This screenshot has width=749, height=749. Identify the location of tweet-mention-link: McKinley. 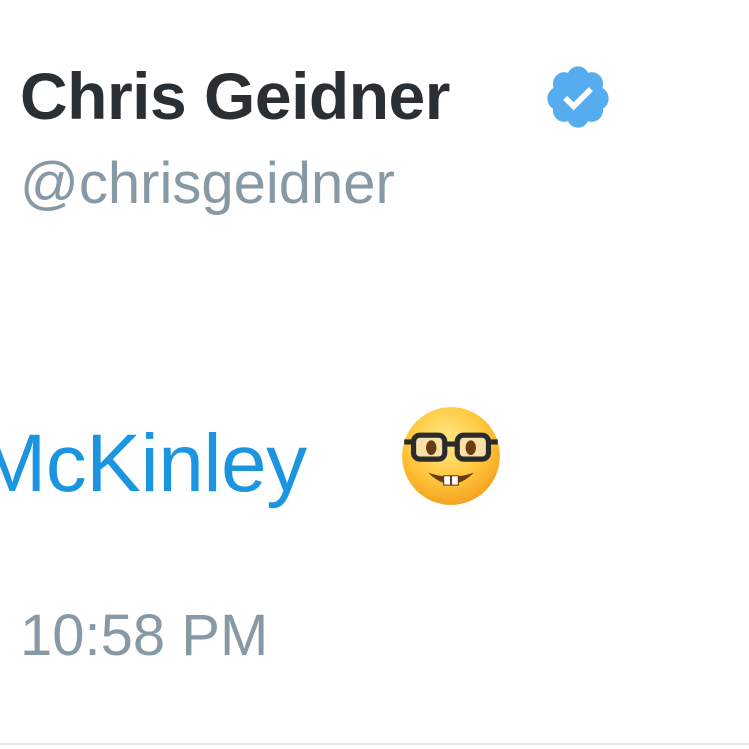
(153, 464).